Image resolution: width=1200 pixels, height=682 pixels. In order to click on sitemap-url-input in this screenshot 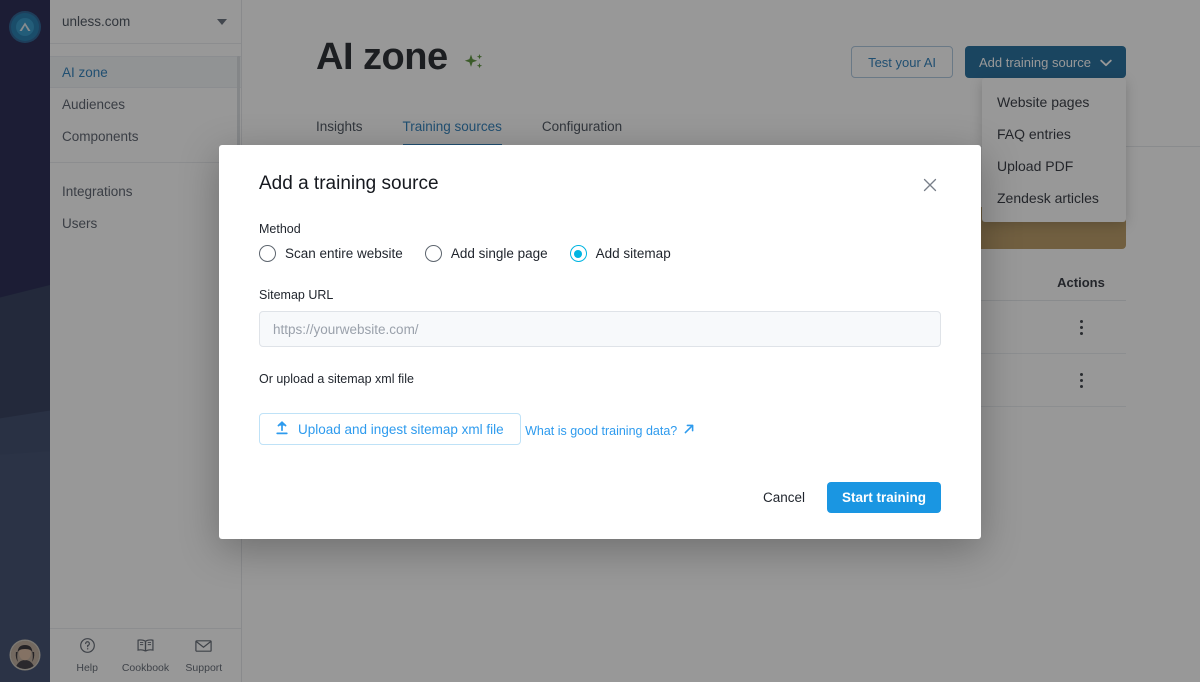, I will do `click(600, 329)`.